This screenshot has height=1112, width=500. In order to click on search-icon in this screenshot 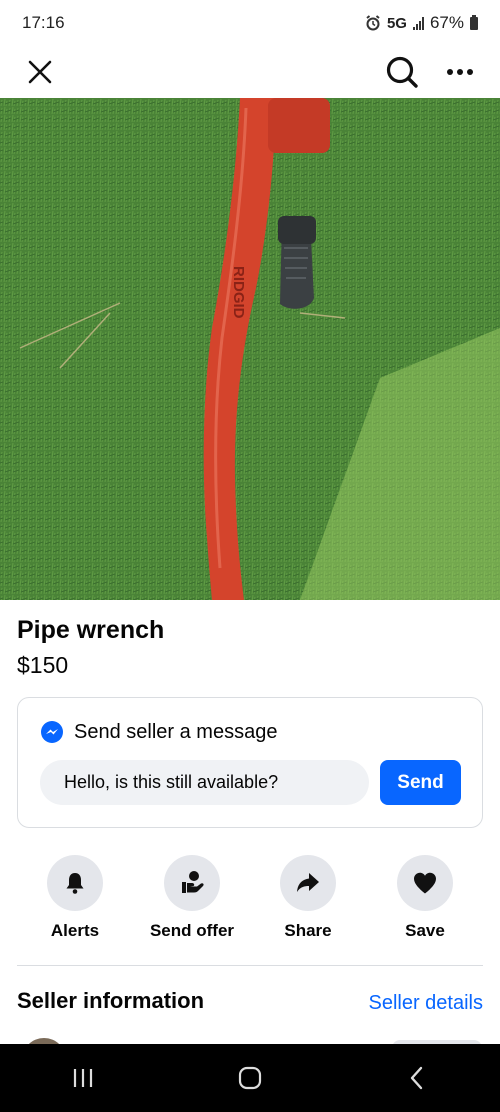, I will do `click(402, 72)`.